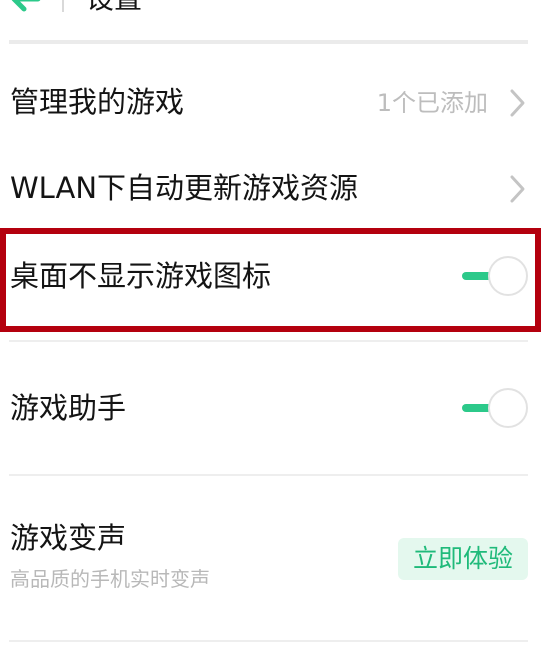 This screenshot has width=541, height=647. What do you see at coordinates (25, 7) in the screenshot?
I see `arrow-left-icon` at bounding box center [25, 7].